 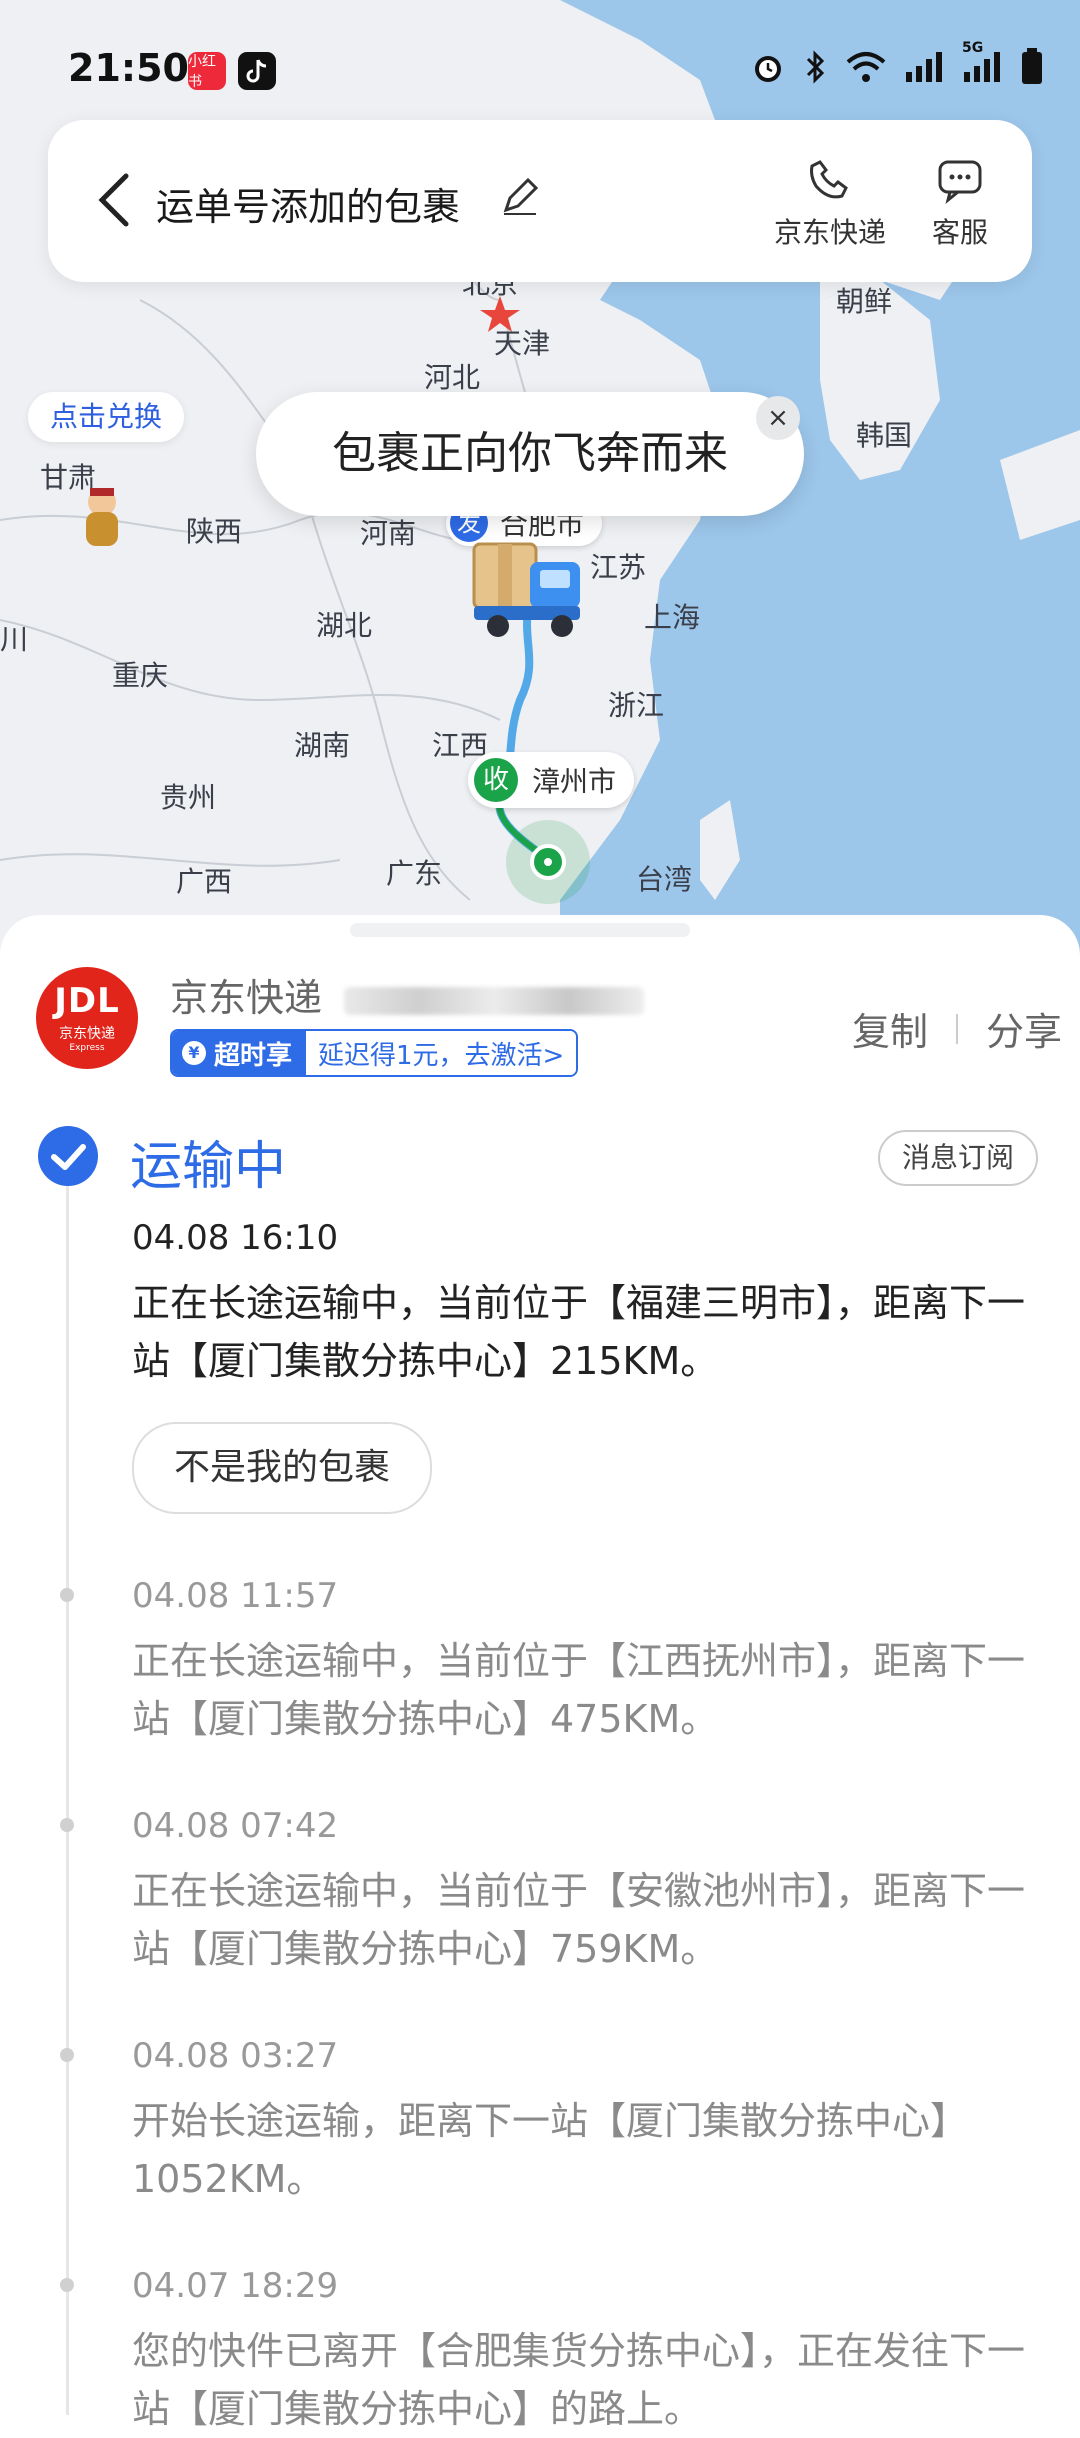 What do you see at coordinates (496, 780) in the screenshot?
I see `destination-badge: 收` at bounding box center [496, 780].